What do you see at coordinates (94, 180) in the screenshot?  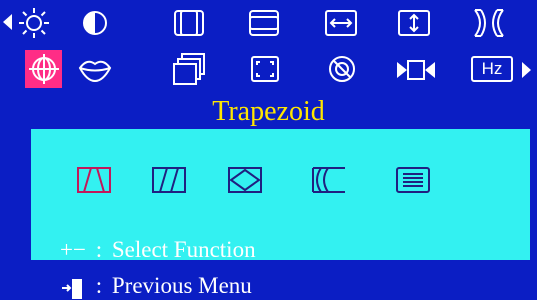 I see `trapezoid-icon` at bounding box center [94, 180].